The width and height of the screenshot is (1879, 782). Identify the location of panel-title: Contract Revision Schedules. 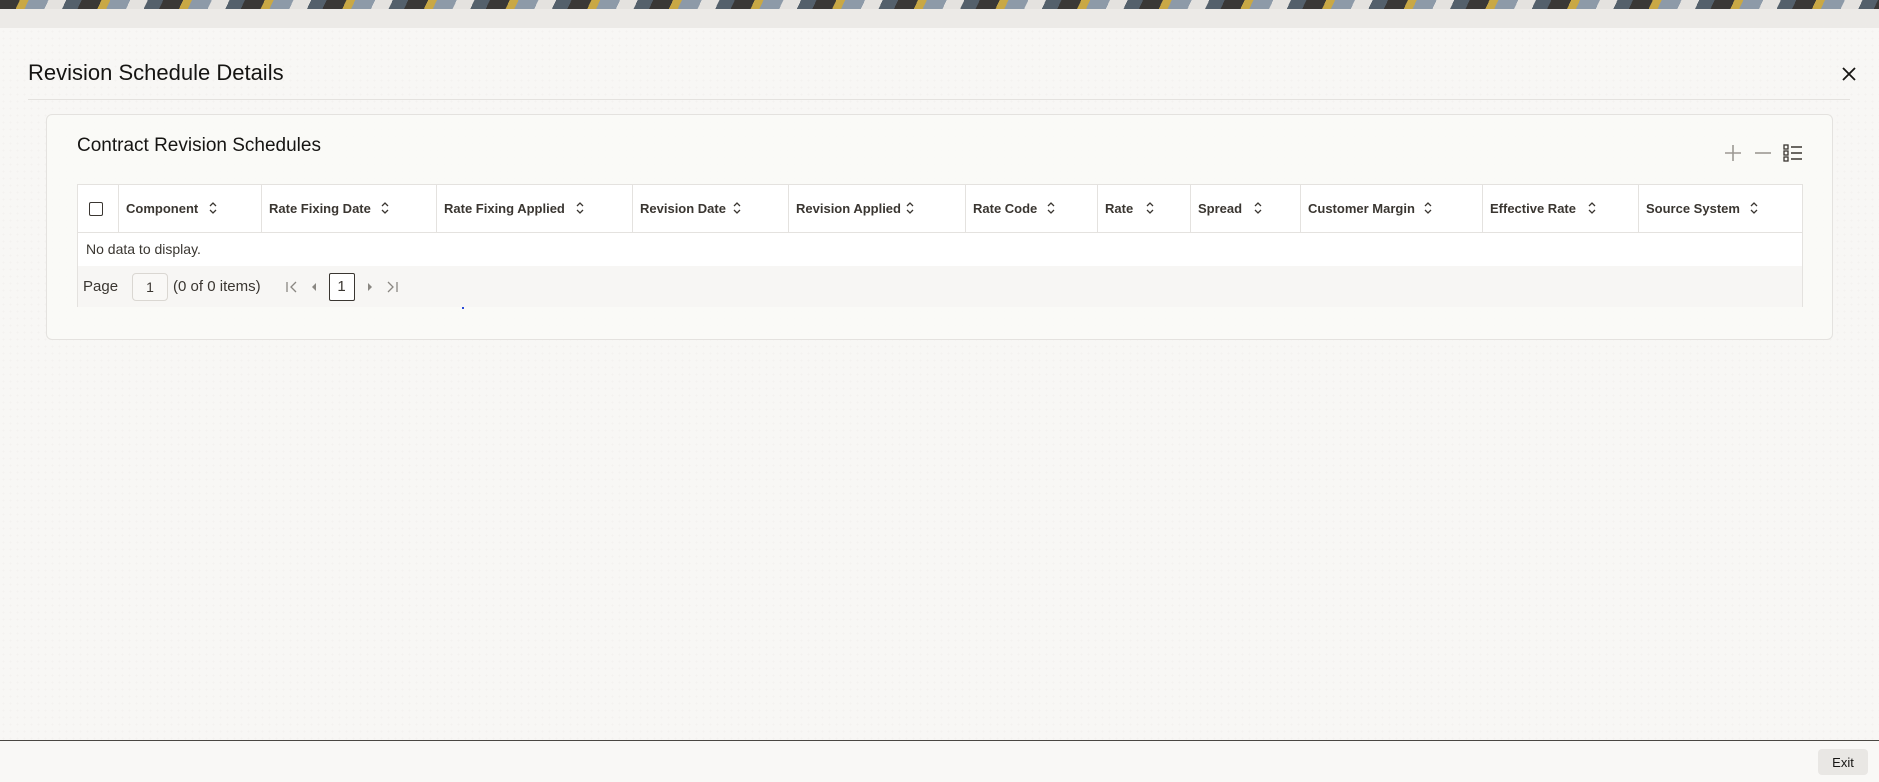
(199, 145).